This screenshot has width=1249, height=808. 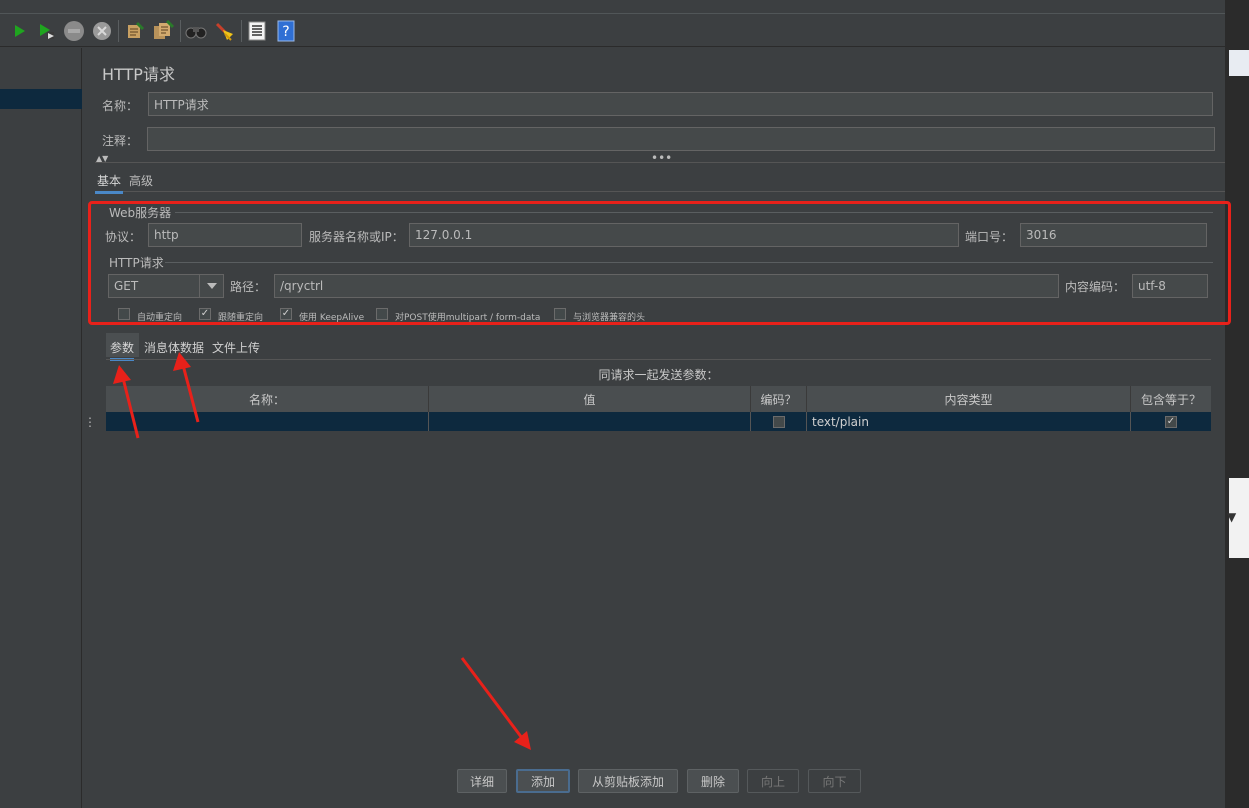 What do you see at coordinates (773, 781) in the screenshot?
I see `move-up-button: 向上` at bounding box center [773, 781].